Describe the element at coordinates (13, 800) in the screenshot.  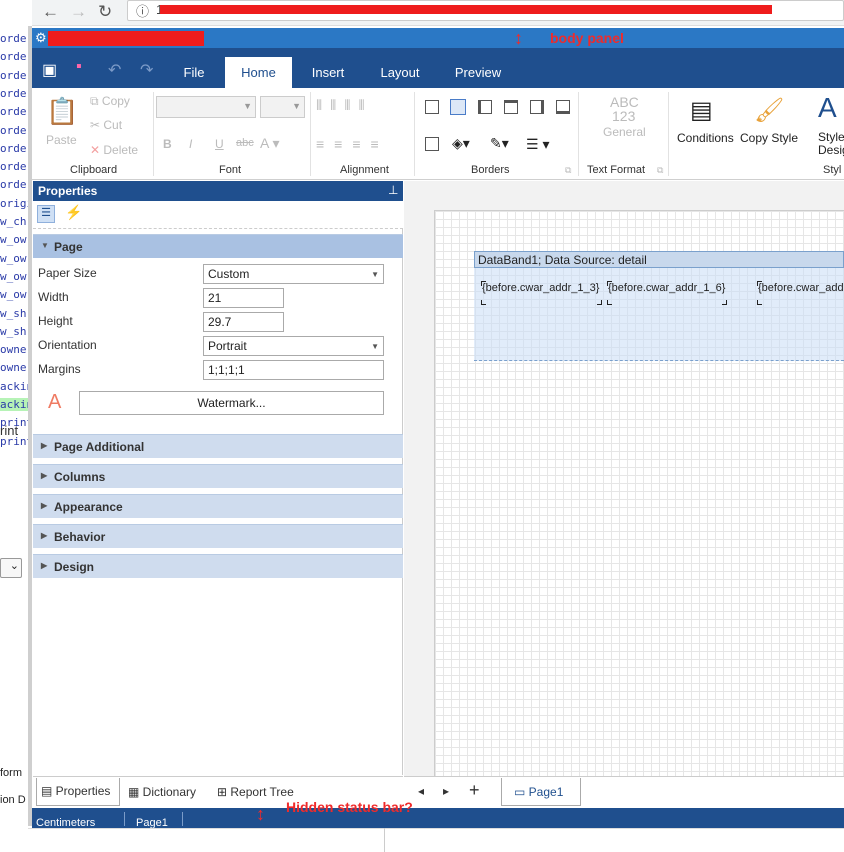
I see `background-option-label: ion D` at that location.